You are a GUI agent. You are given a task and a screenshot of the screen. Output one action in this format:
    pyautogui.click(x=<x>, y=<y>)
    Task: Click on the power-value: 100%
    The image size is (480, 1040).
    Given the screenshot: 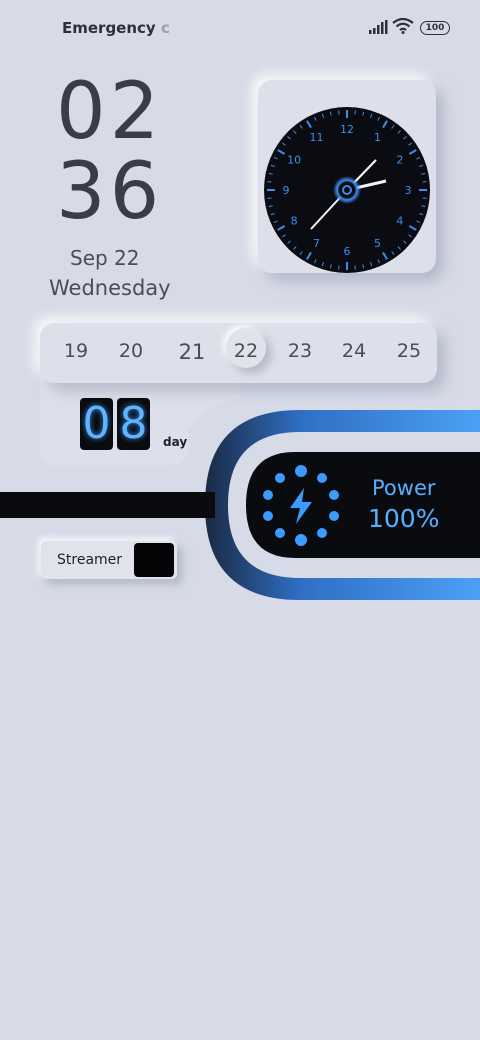 What is the action you would take?
    pyautogui.click(x=404, y=518)
    